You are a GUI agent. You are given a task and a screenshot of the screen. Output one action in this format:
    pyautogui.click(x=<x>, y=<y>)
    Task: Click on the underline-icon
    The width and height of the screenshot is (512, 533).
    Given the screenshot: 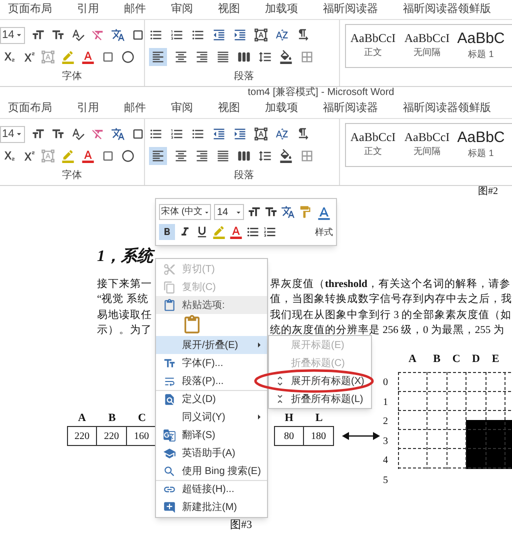 What is the action you would take?
    pyautogui.click(x=202, y=232)
    